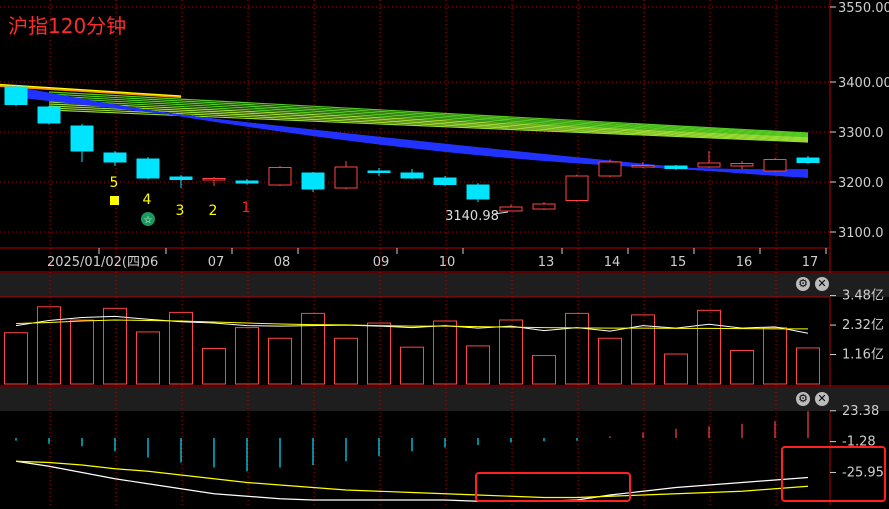  I want to click on time-axis-label: 10, so click(447, 262).